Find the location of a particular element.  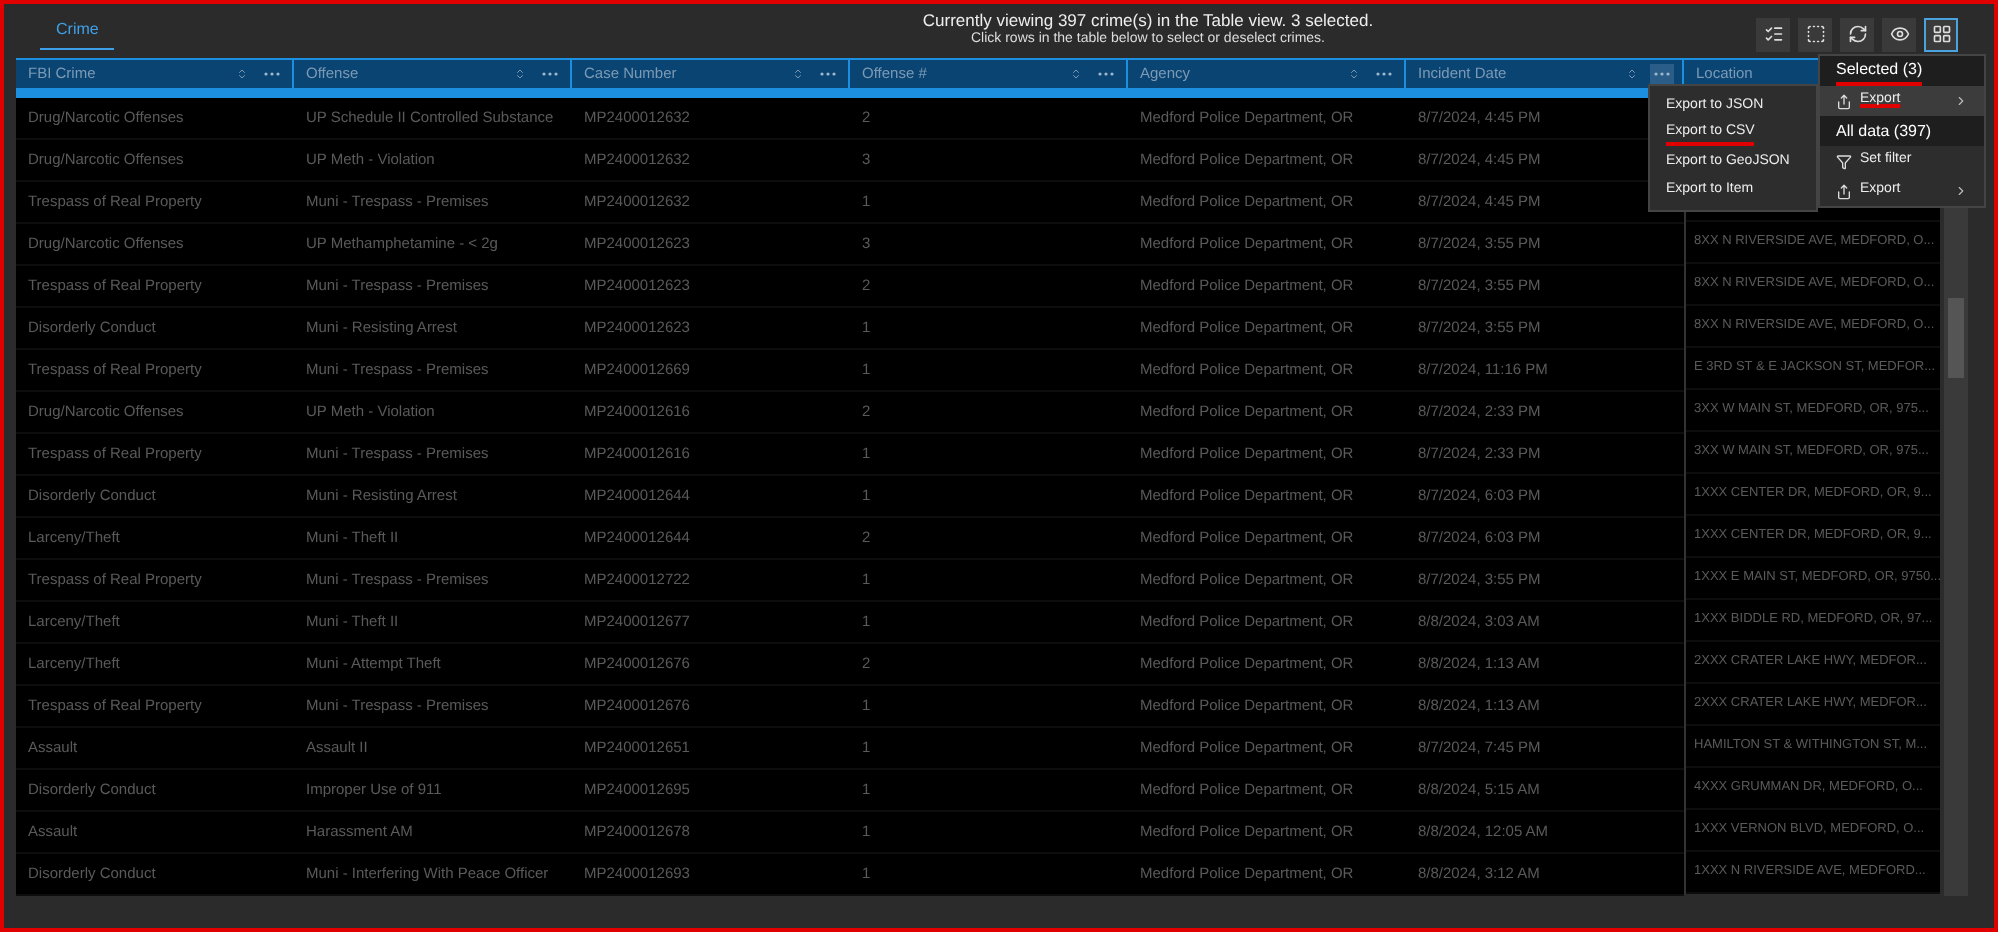

list-check-icon is located at coordinates (1773, 34).